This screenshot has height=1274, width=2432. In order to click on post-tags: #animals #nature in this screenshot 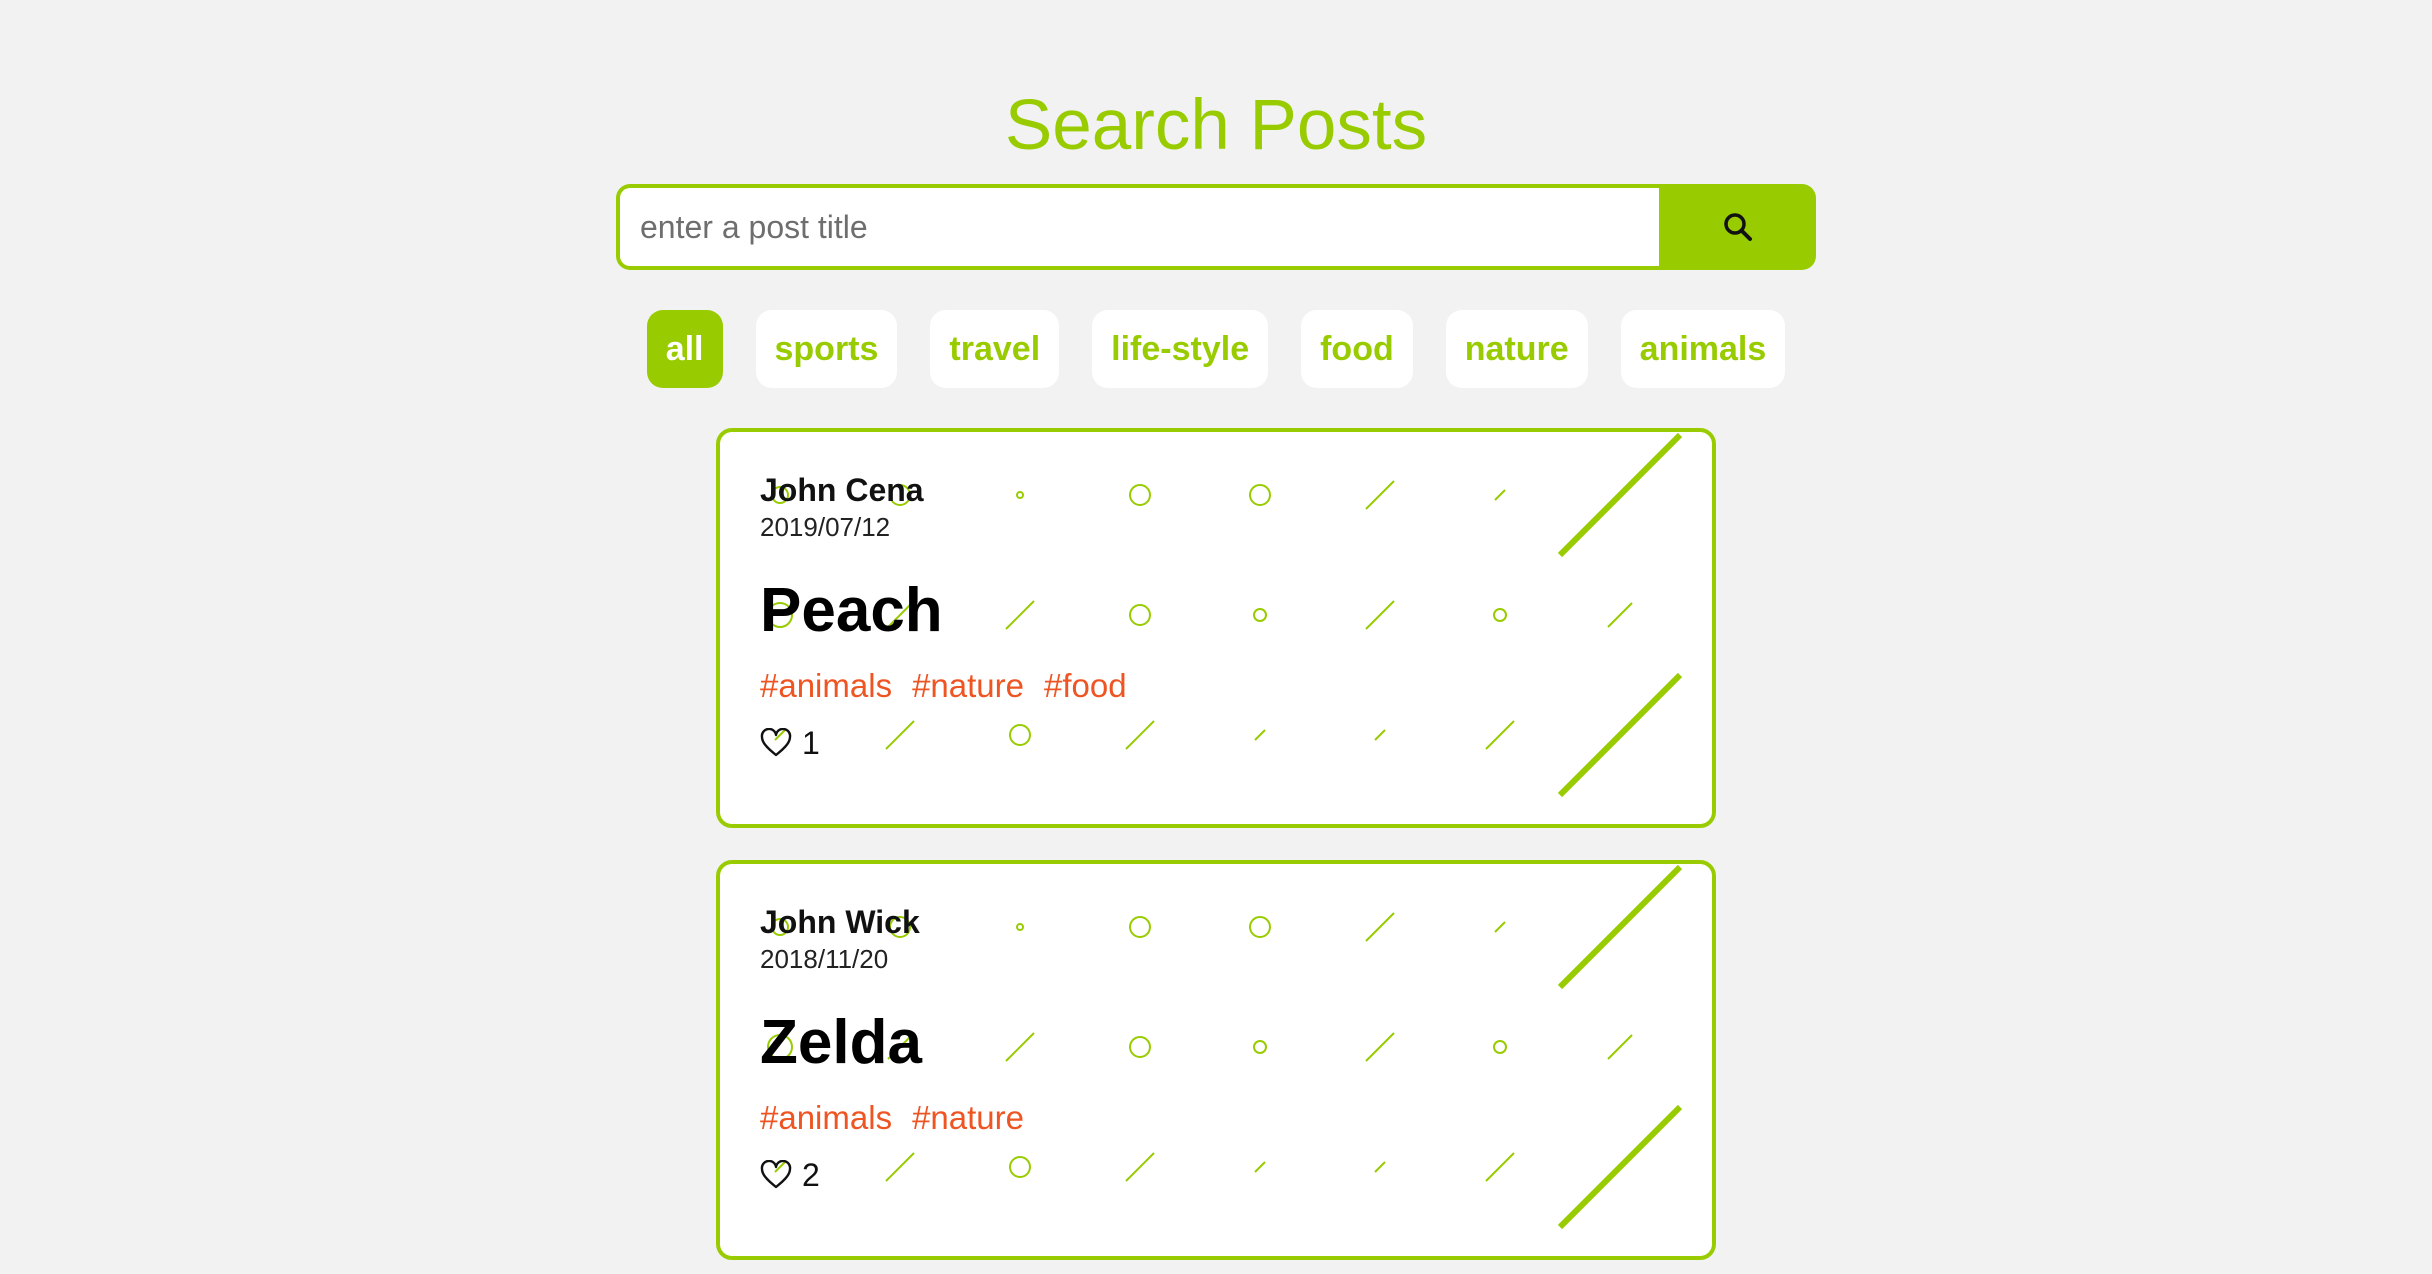, I will do `click(892, 1118)`.